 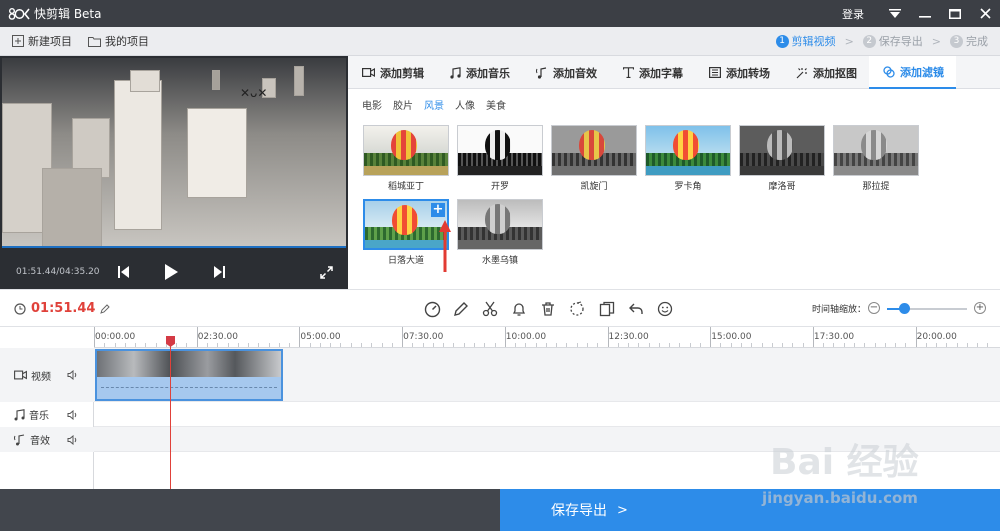 I want to click on track-labels: 视频 音乐 音效, so click(x=47, y=418).